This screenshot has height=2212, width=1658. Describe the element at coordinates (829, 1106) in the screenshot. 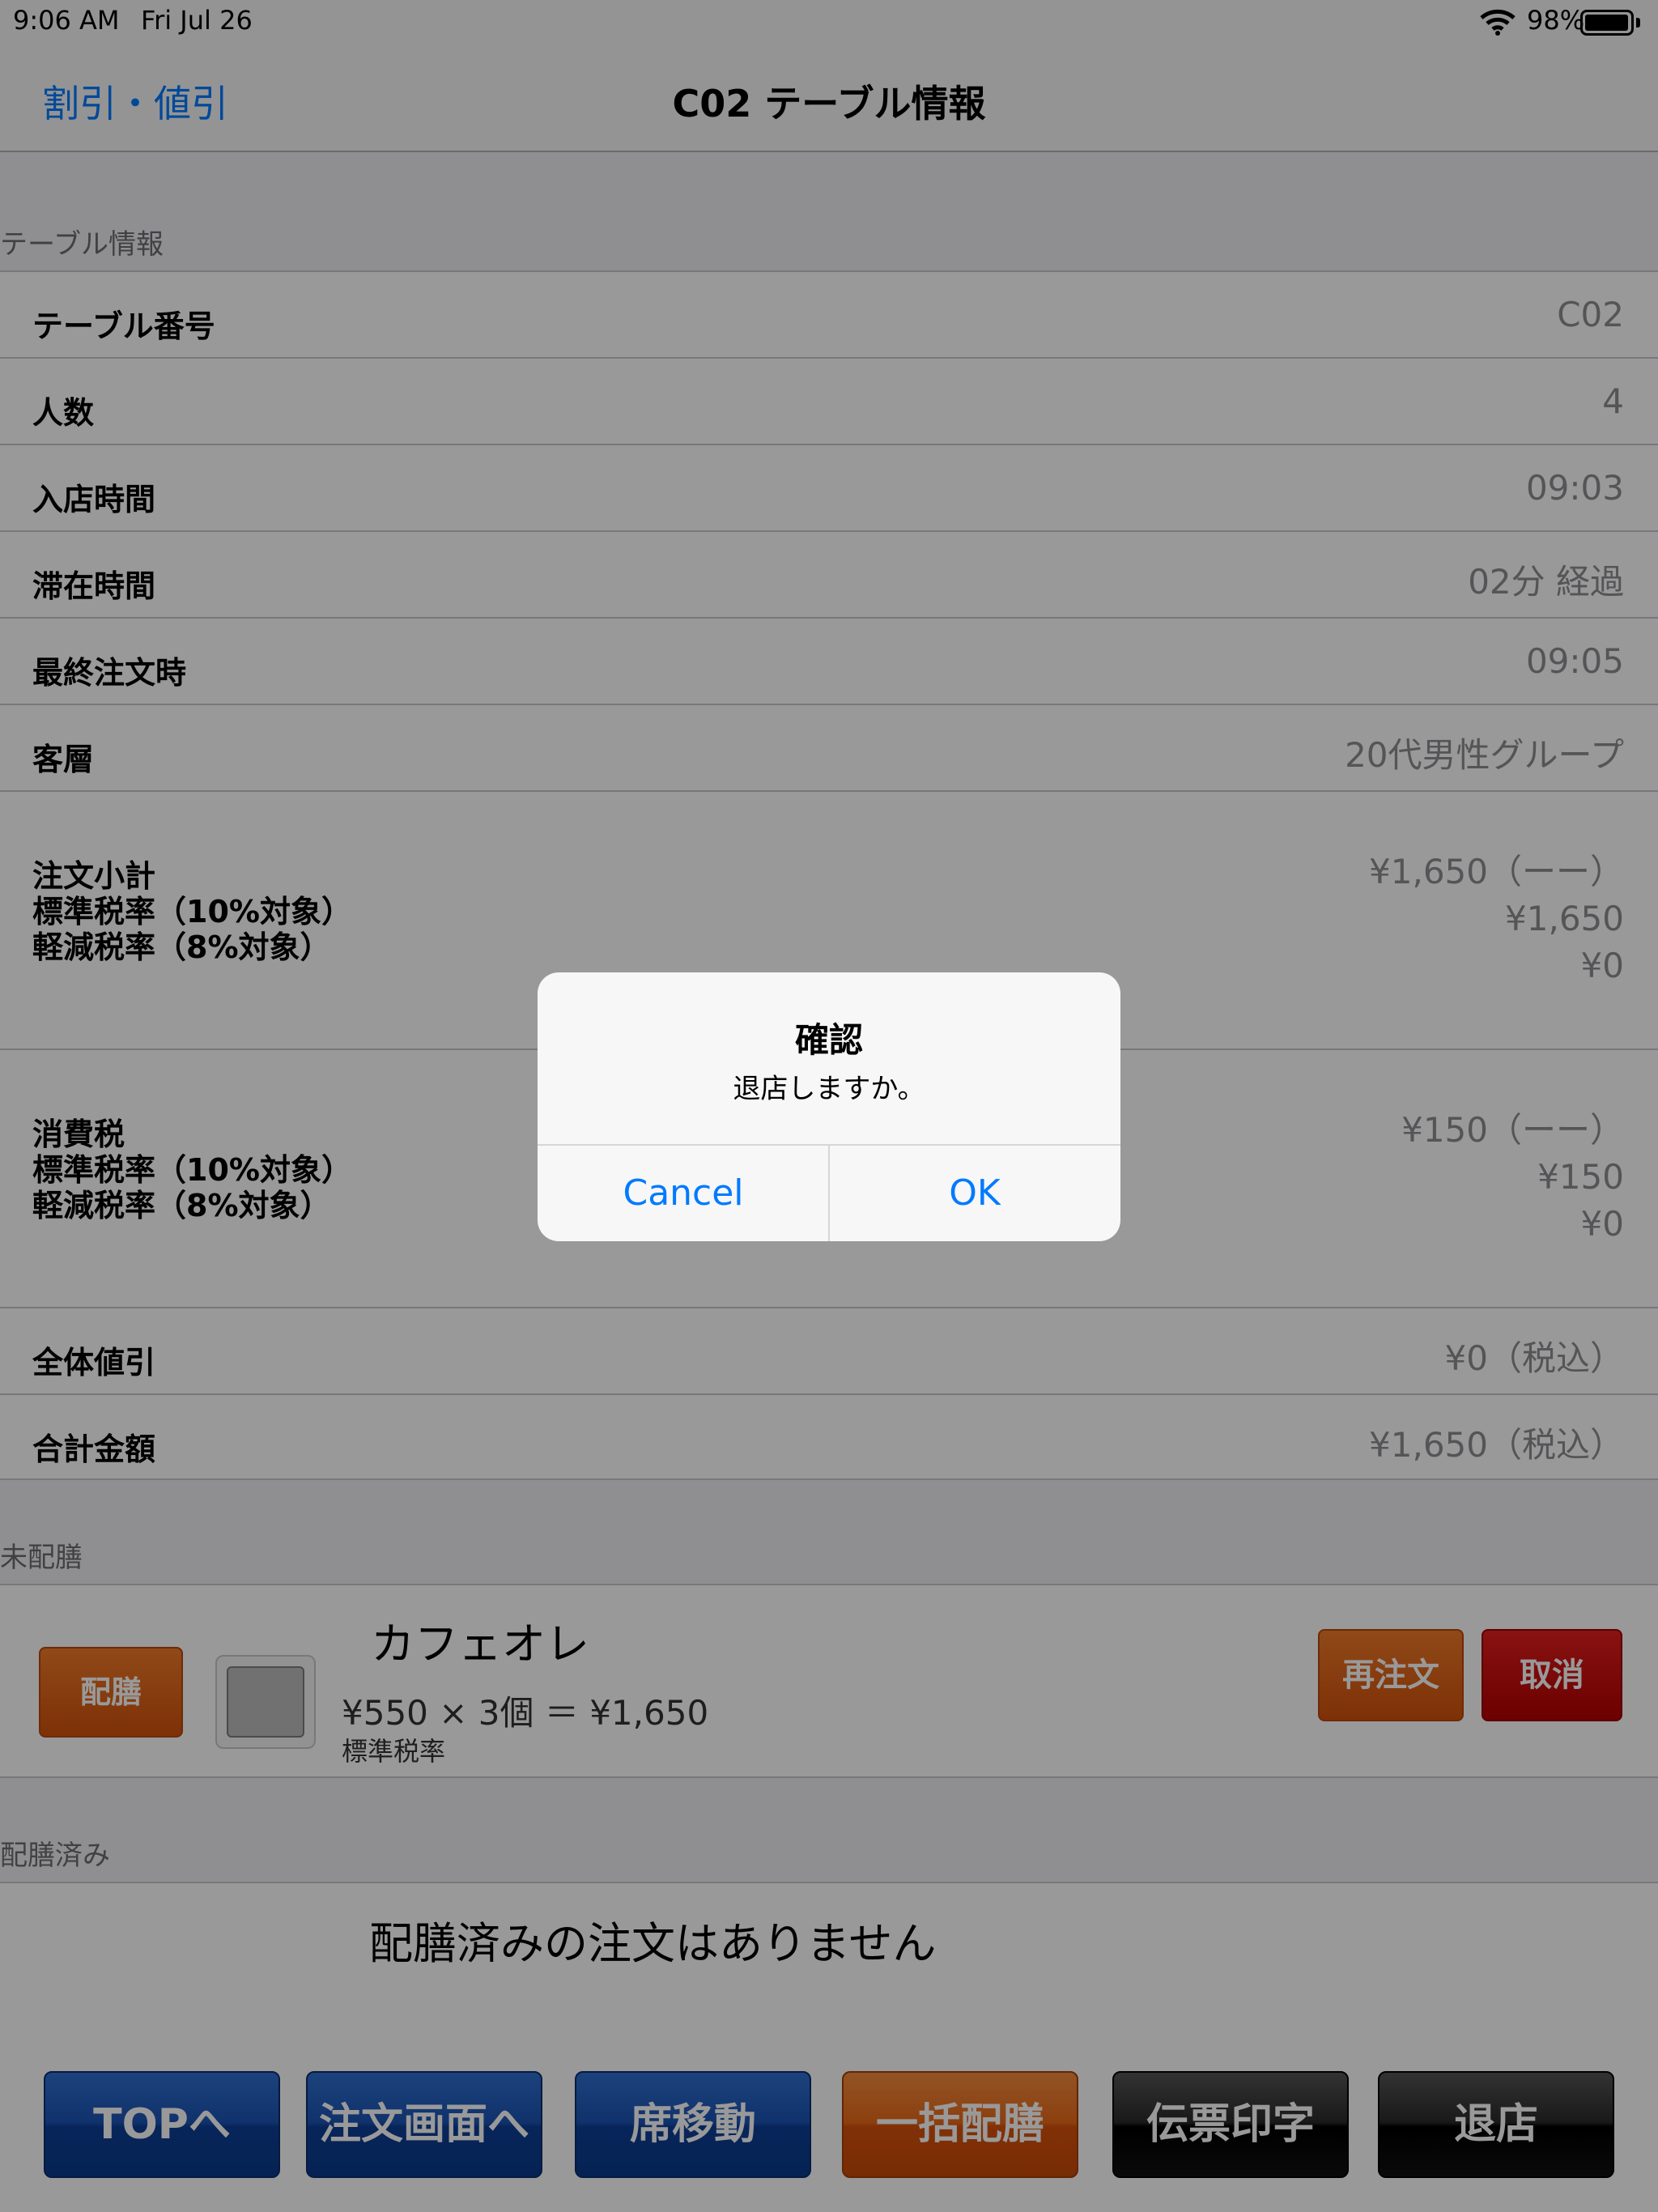

I see `confirm-alert: 確認 退店しますか。 Cancel OK` at that location.